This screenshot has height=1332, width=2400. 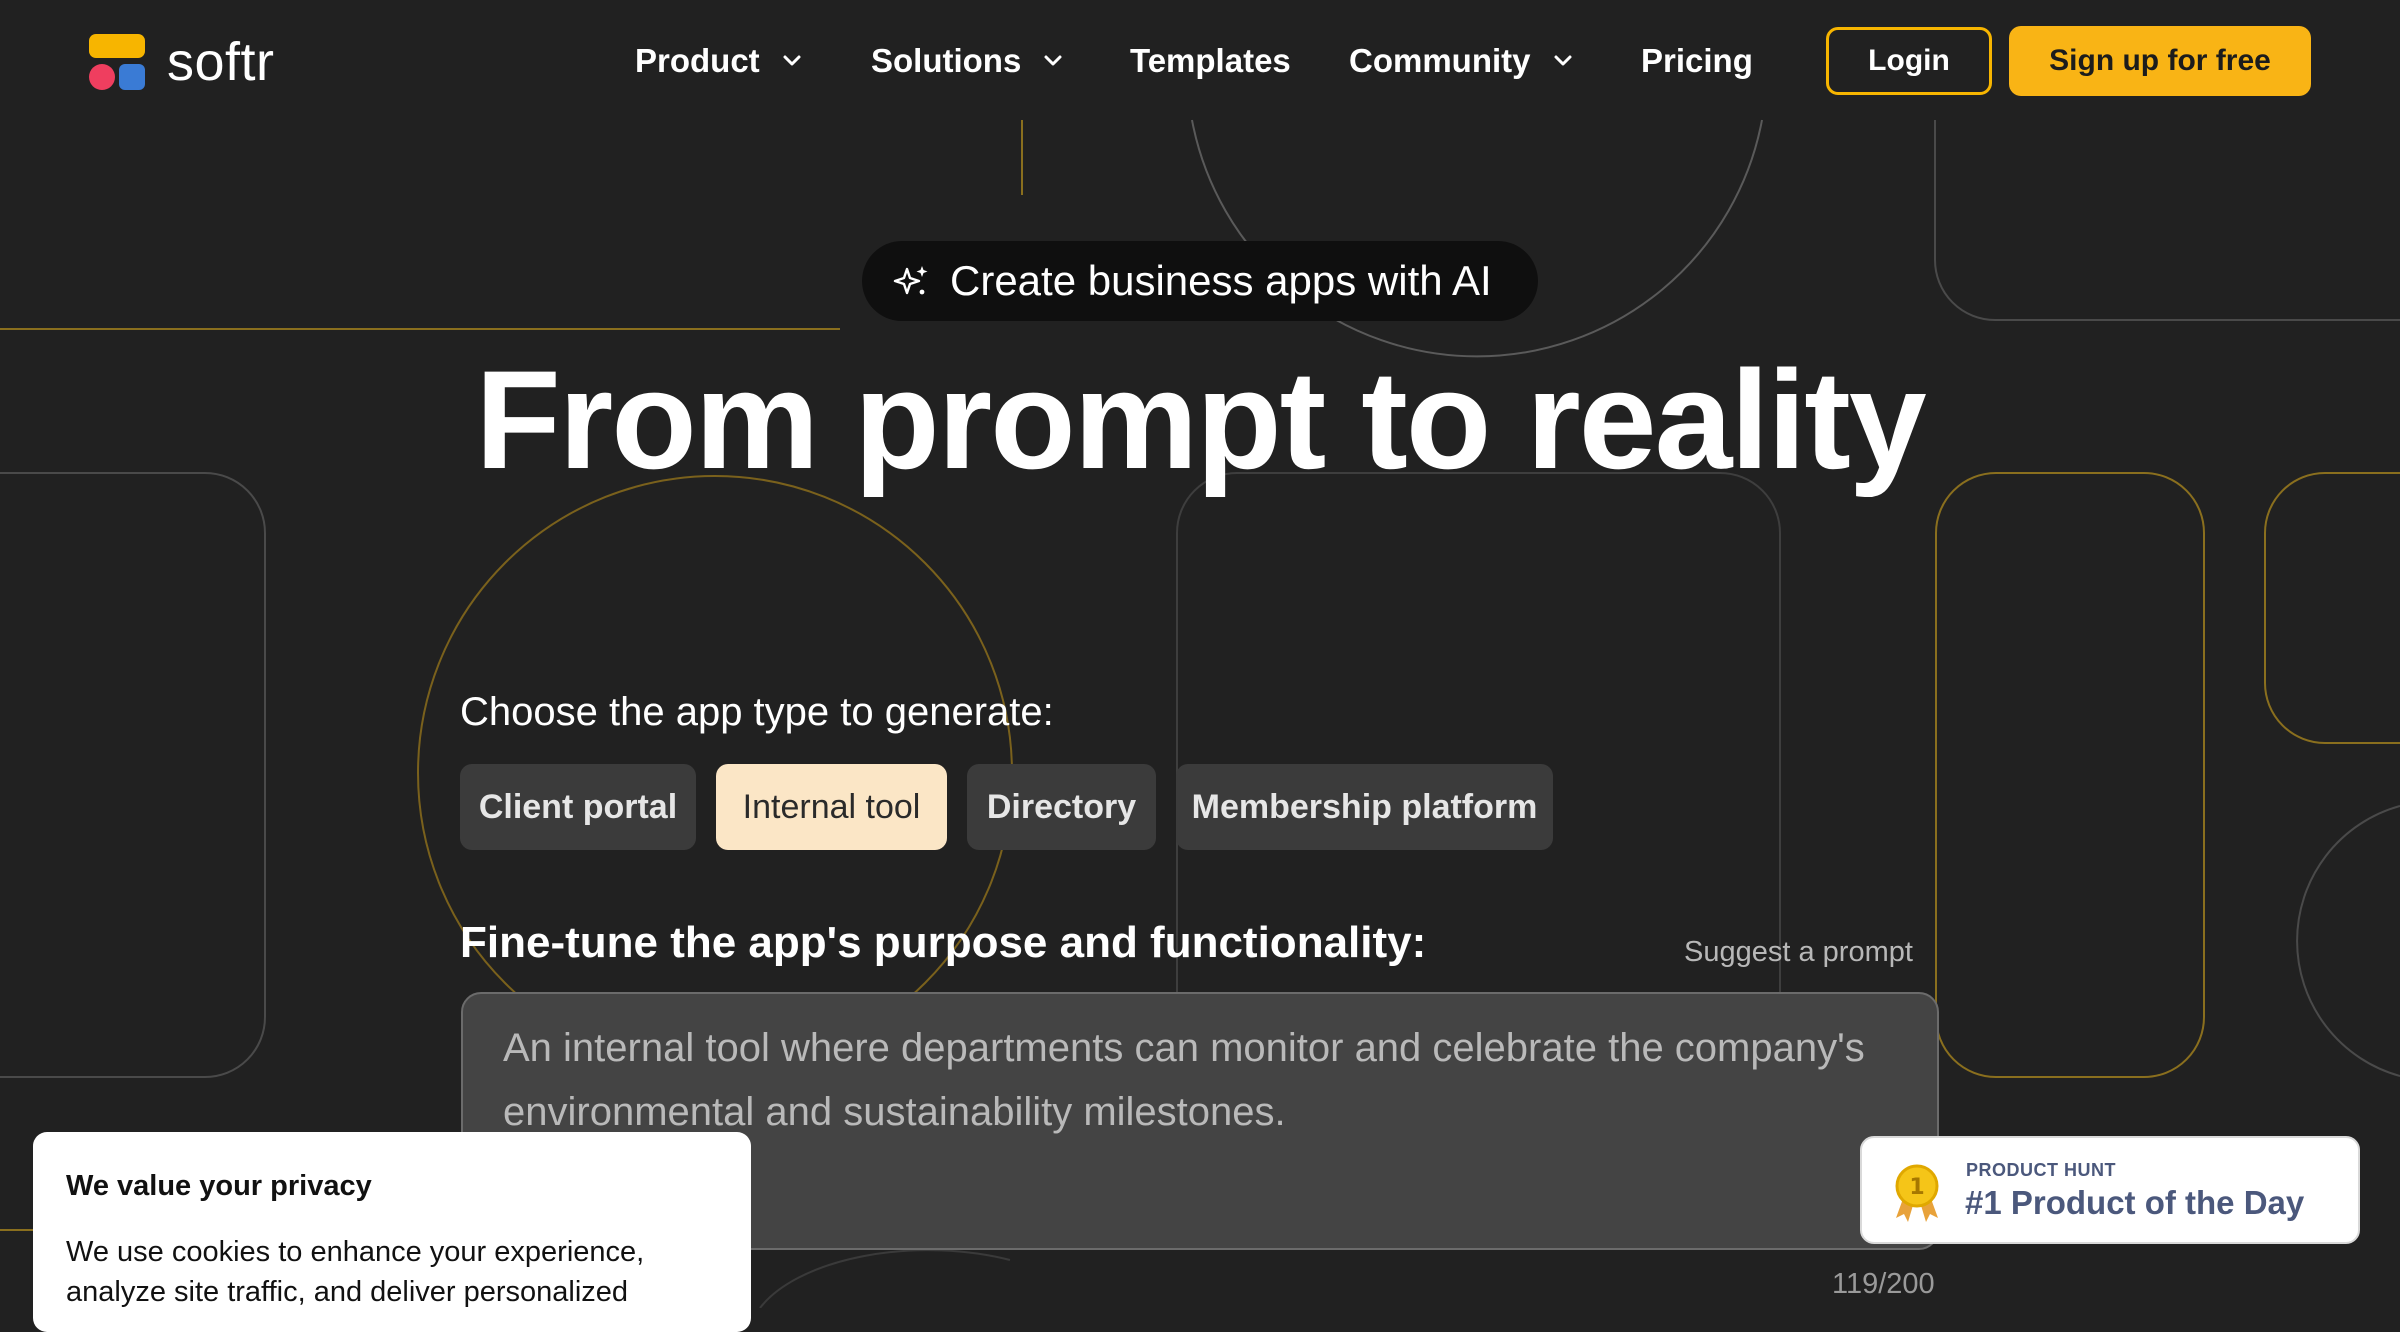 I want to click on nav-item-label: Pricing, so click(x=1697, y=60).